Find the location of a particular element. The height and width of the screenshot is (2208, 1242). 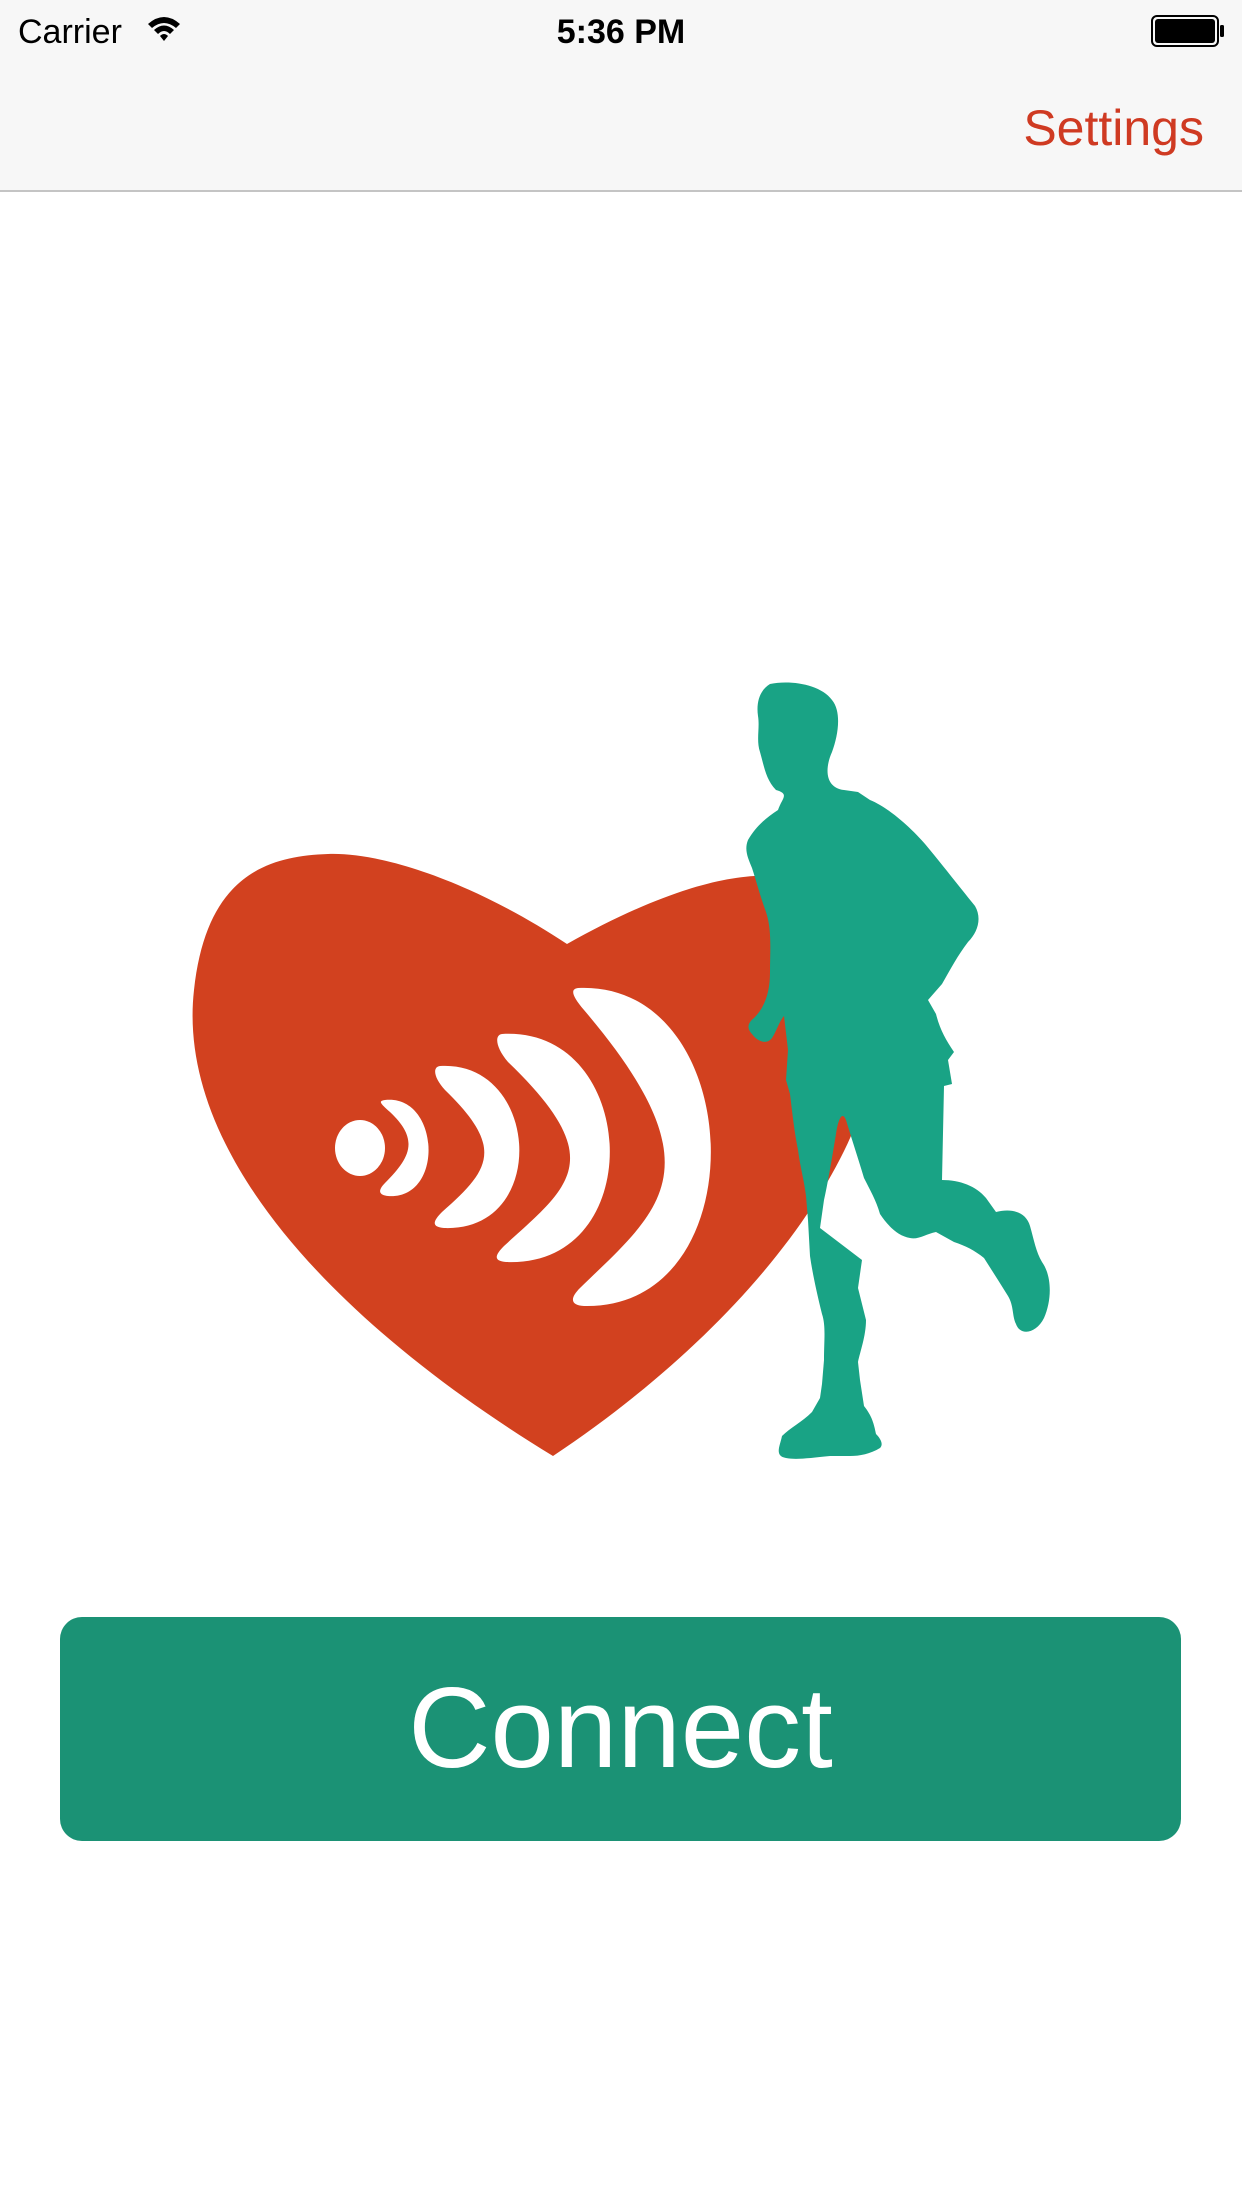

battery-icon is located at coordinates (1187, 31).